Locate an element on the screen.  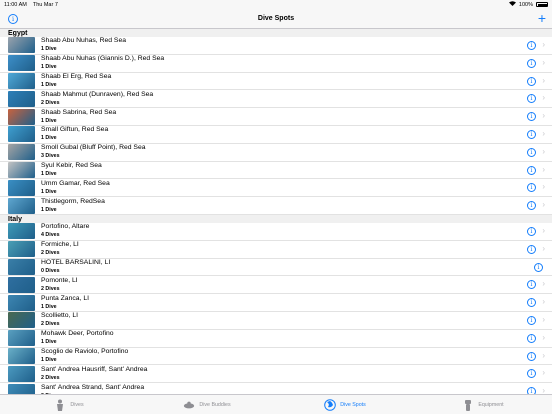
list-item: Shaab Abu Nuhas, Red Sea 1 Dive i › is located at coordinates (276, 46).